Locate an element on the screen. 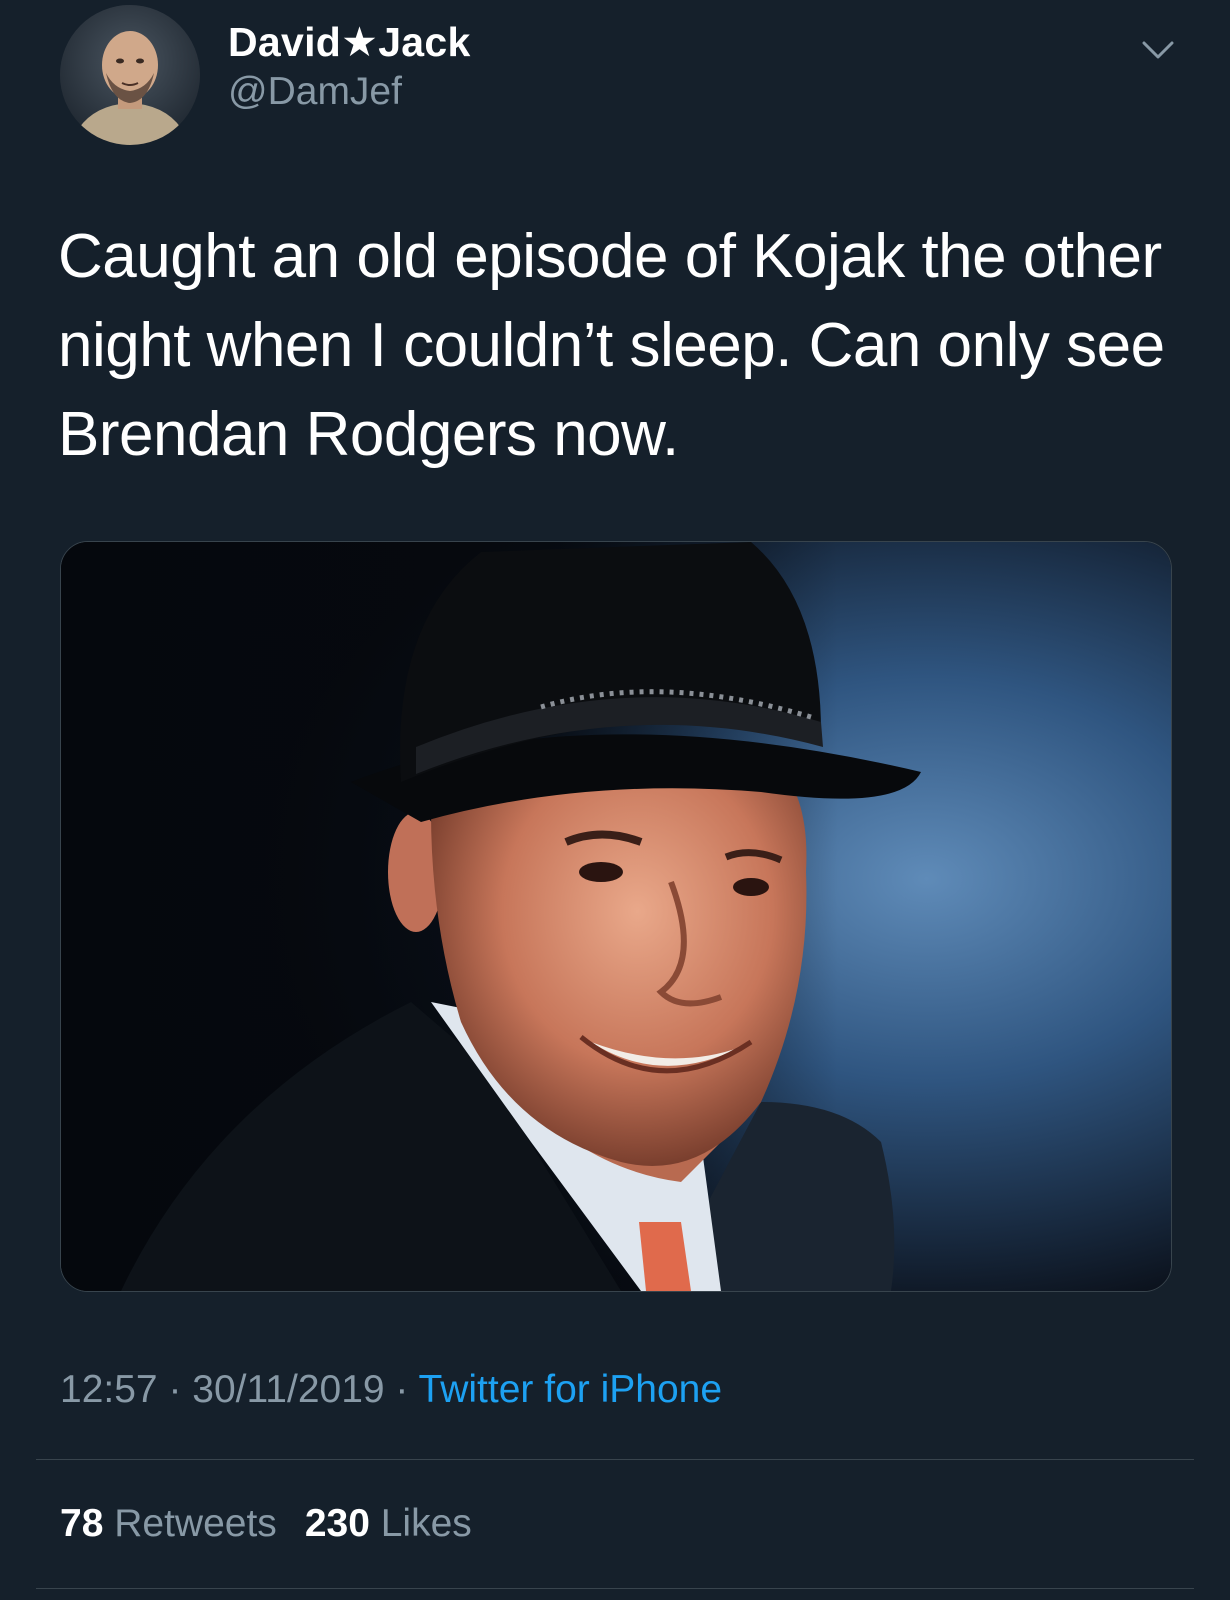 The width and height of the screenshot is (1230, 1600). author-display-name: David★Jack is located at coordinates (349, 42).